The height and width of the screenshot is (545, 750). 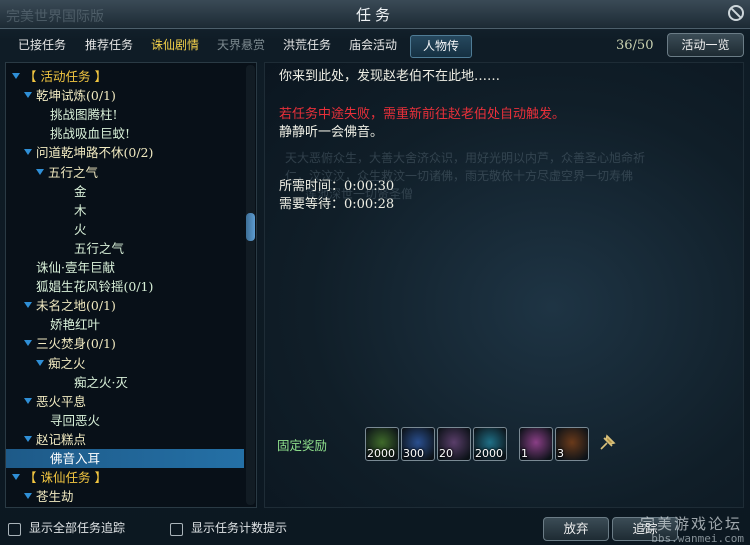 What do you see at coordinates (67, 363) in the screenshot?
I see `tree-label: 痴之火` at bounding box center [67, 363].